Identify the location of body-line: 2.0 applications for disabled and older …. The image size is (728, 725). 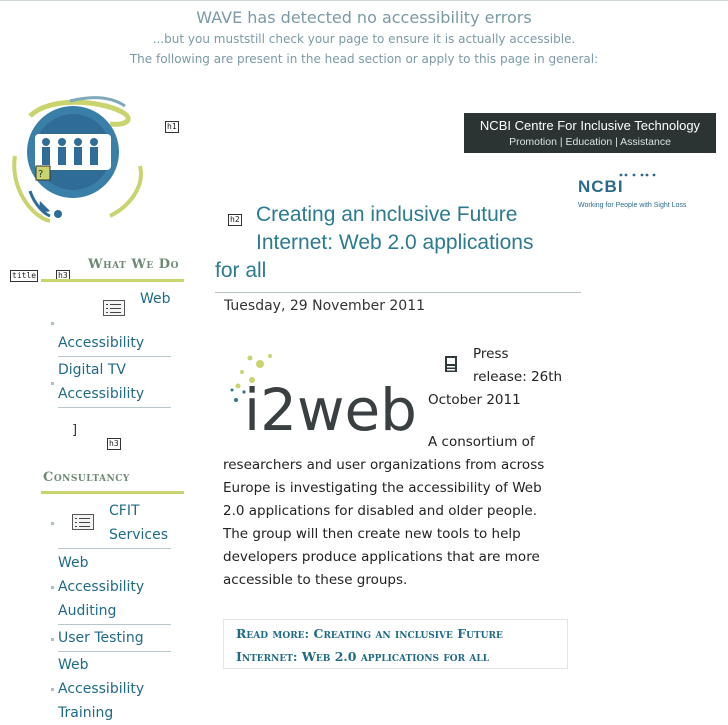
(380, 511).